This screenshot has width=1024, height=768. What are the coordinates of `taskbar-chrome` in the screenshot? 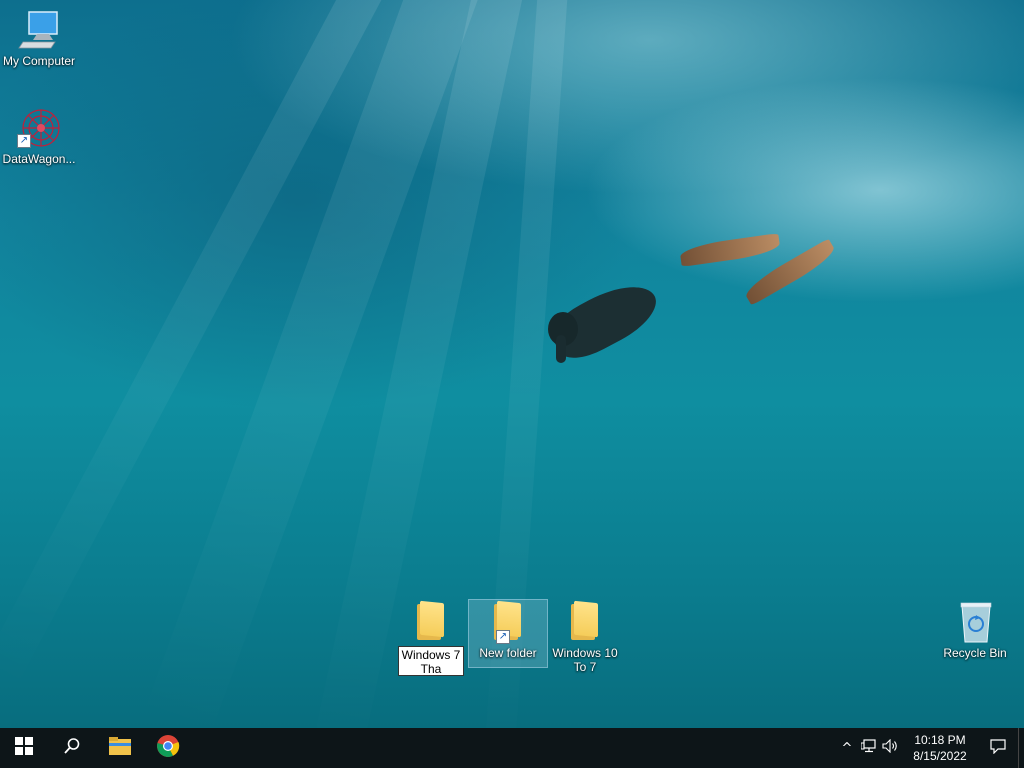 It's located at (168, 748).